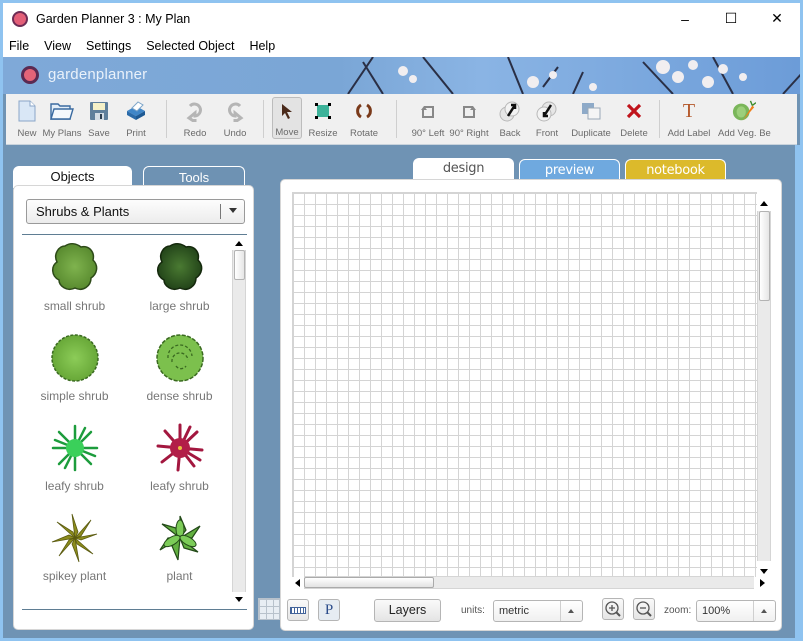 Image resolution: width=803 pixels, height=641 pixels. I want to click on maximize-button: ☐, so click(731, 18).